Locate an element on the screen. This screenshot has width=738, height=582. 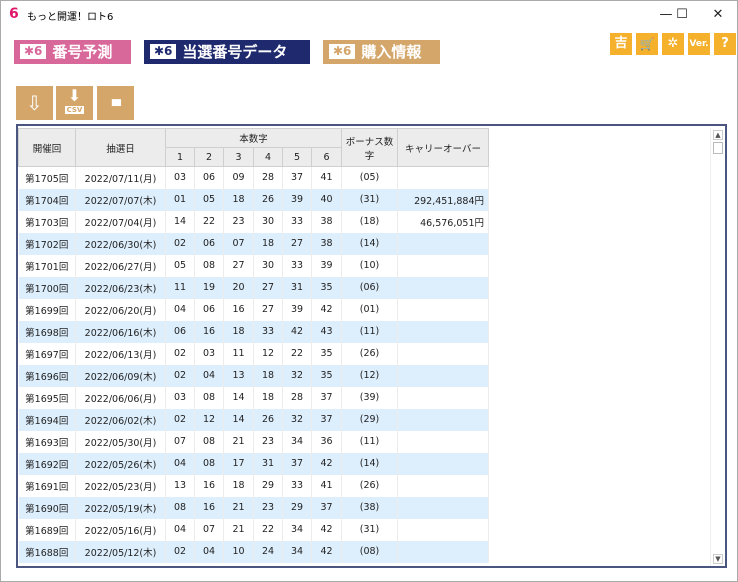
round-cell: 第1699回 is located at coordinates (47, 309).